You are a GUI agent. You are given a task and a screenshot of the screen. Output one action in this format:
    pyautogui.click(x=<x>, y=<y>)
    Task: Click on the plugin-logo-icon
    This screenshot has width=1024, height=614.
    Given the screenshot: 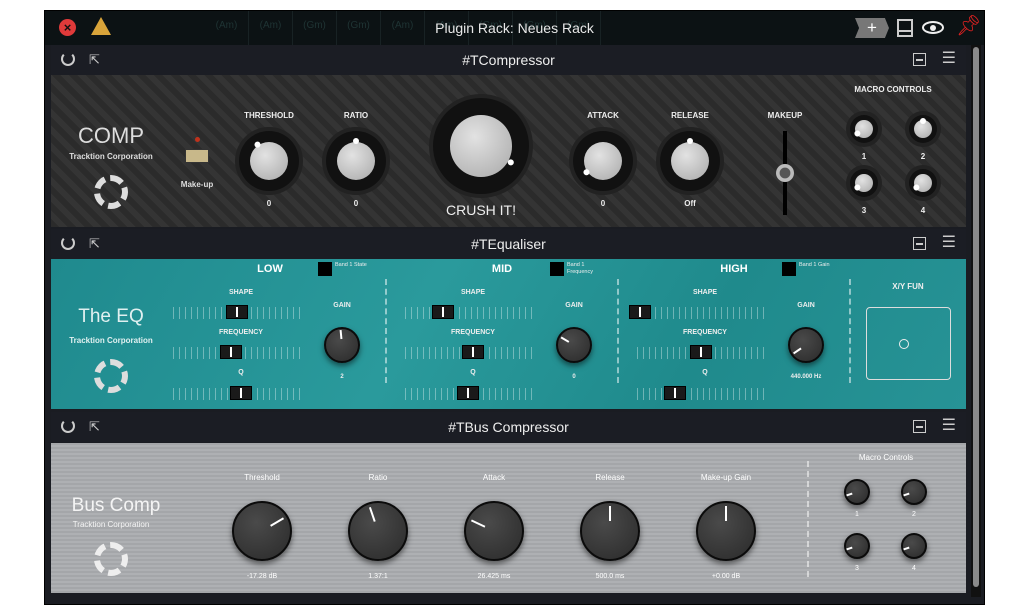 What is the action you would take?
    pyautogui.click(x=111, y=192)
    